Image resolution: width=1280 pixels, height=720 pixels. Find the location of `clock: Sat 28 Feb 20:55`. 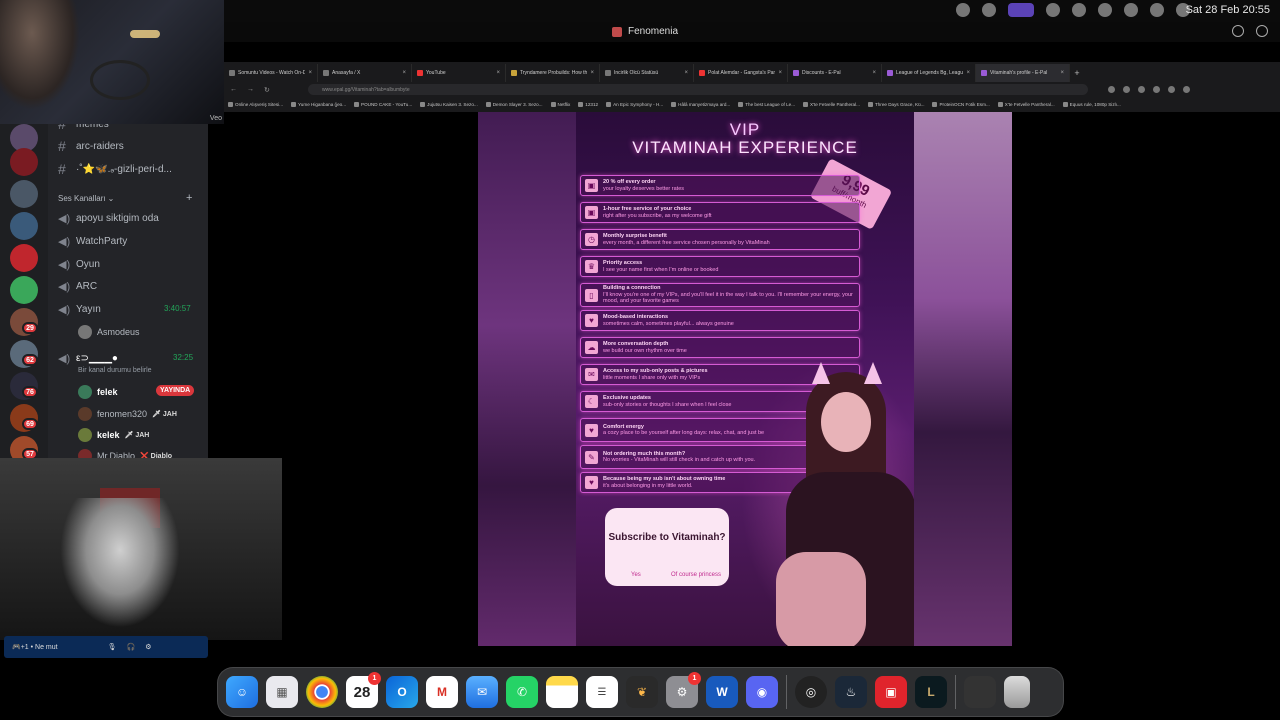

clock: Sat 28 Feb 20:55 is located at coordinates (1228, 10).